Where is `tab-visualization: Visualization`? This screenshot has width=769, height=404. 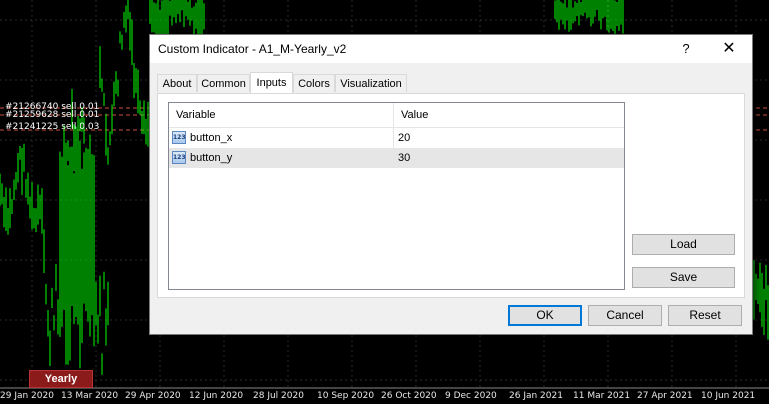 tab-visualization: Visualization is located at coordinates (371, 83).